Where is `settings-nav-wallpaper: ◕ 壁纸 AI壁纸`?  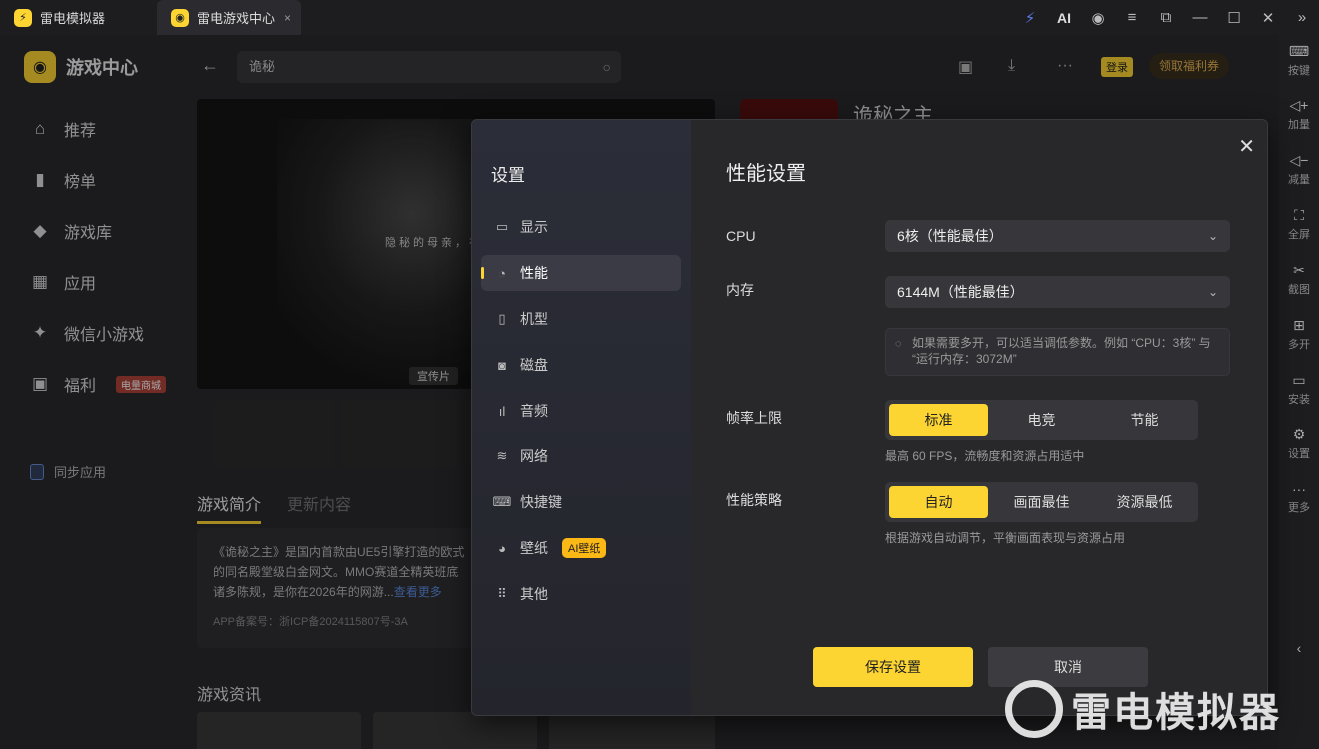 settings-nav-wallpaper: ◕ 壁纸 AI壁纸 is located at coordinates (581, 548).